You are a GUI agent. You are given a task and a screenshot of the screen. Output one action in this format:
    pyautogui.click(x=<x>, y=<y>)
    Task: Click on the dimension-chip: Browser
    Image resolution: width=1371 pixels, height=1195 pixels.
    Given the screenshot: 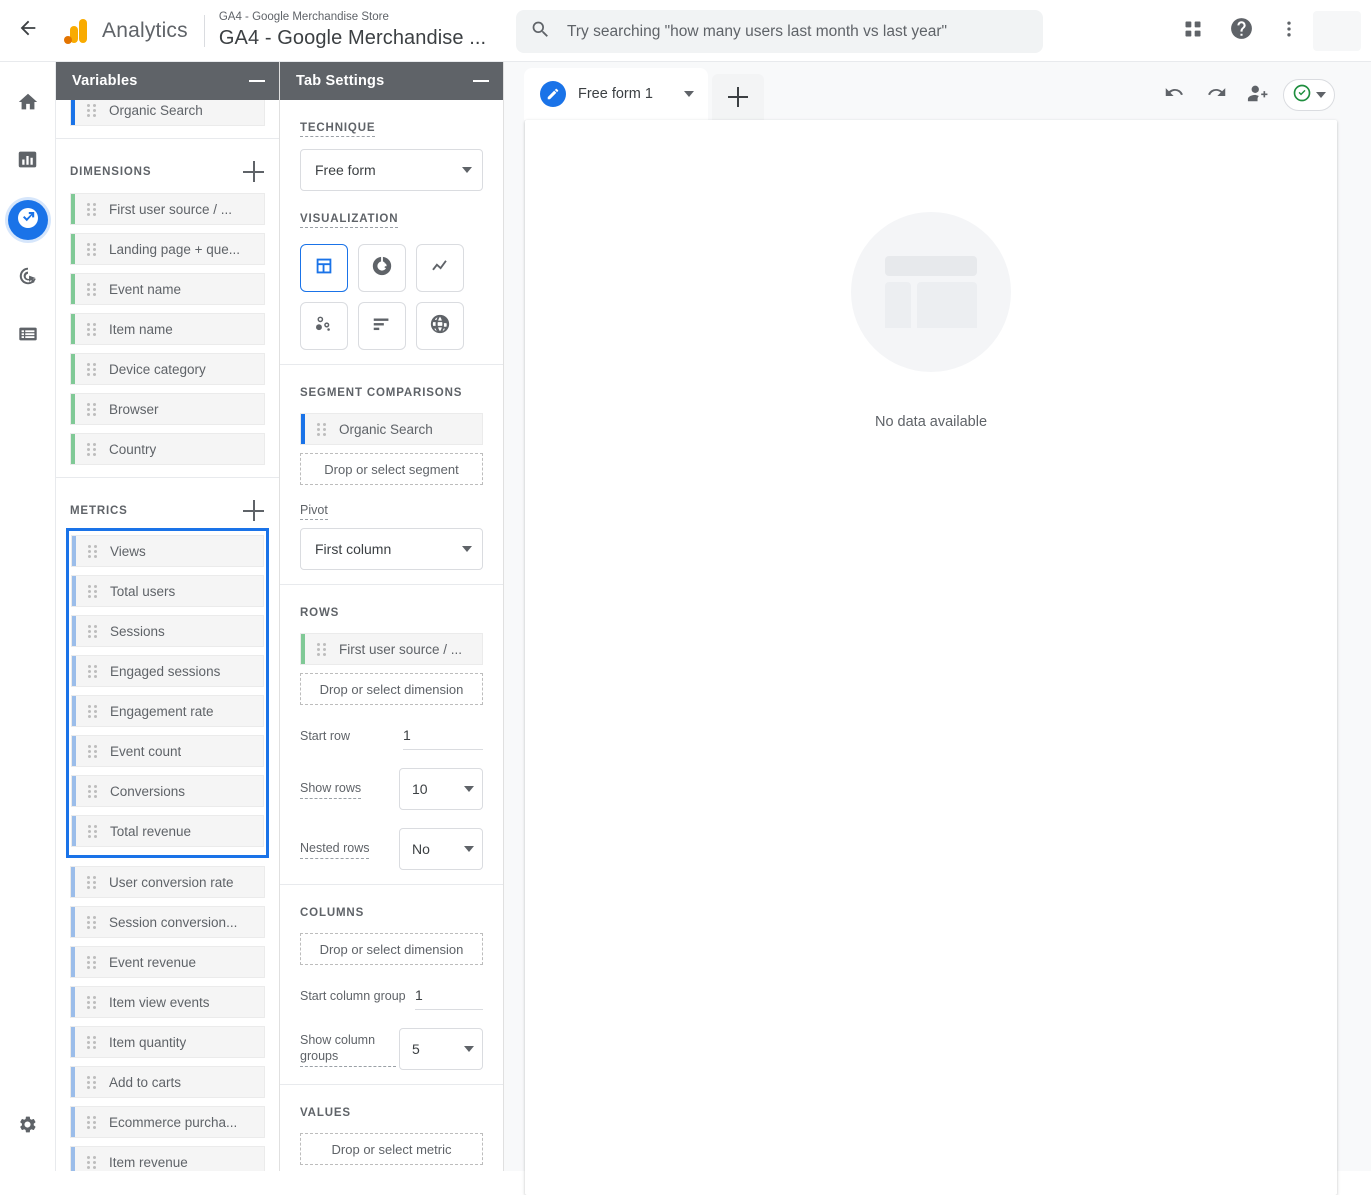 What is the action you would take?
    pyautogui.click(x=167, y=409)
    